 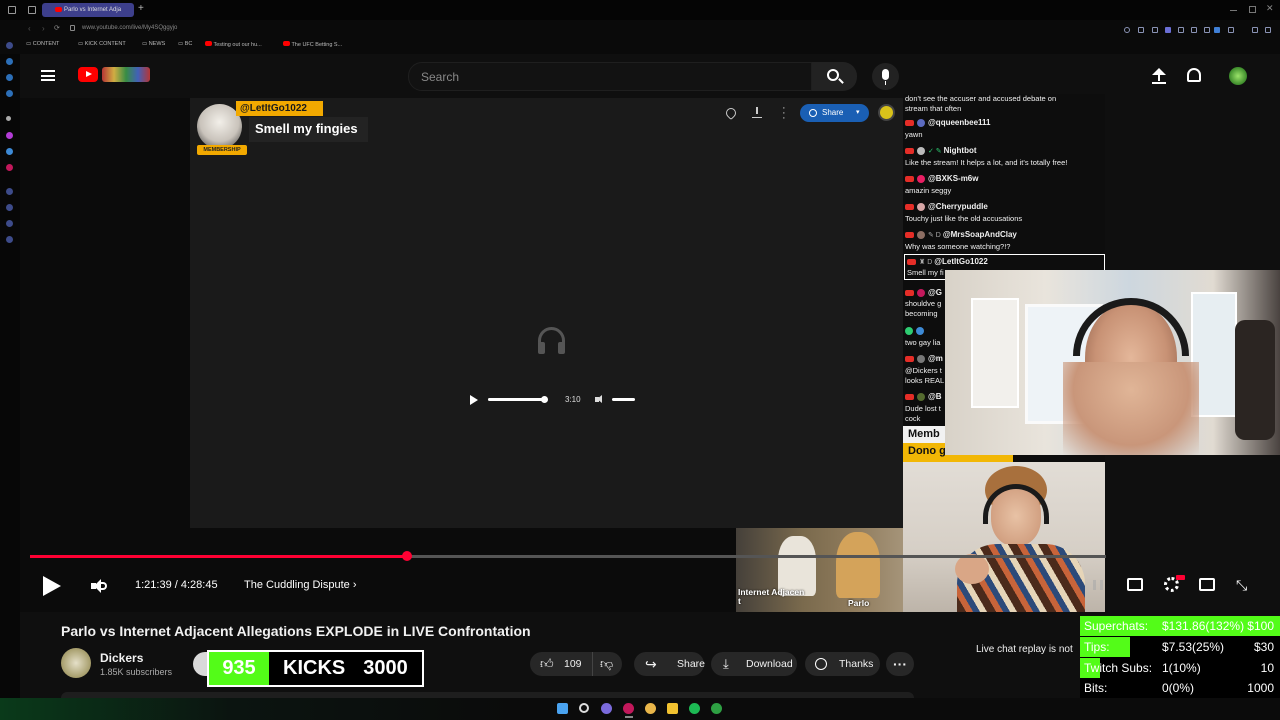 What do you see at coordinates (1241, 585) in the screenshot?
I see `fullscreen-icon: ⤡` at bounding box center [1241, 585].